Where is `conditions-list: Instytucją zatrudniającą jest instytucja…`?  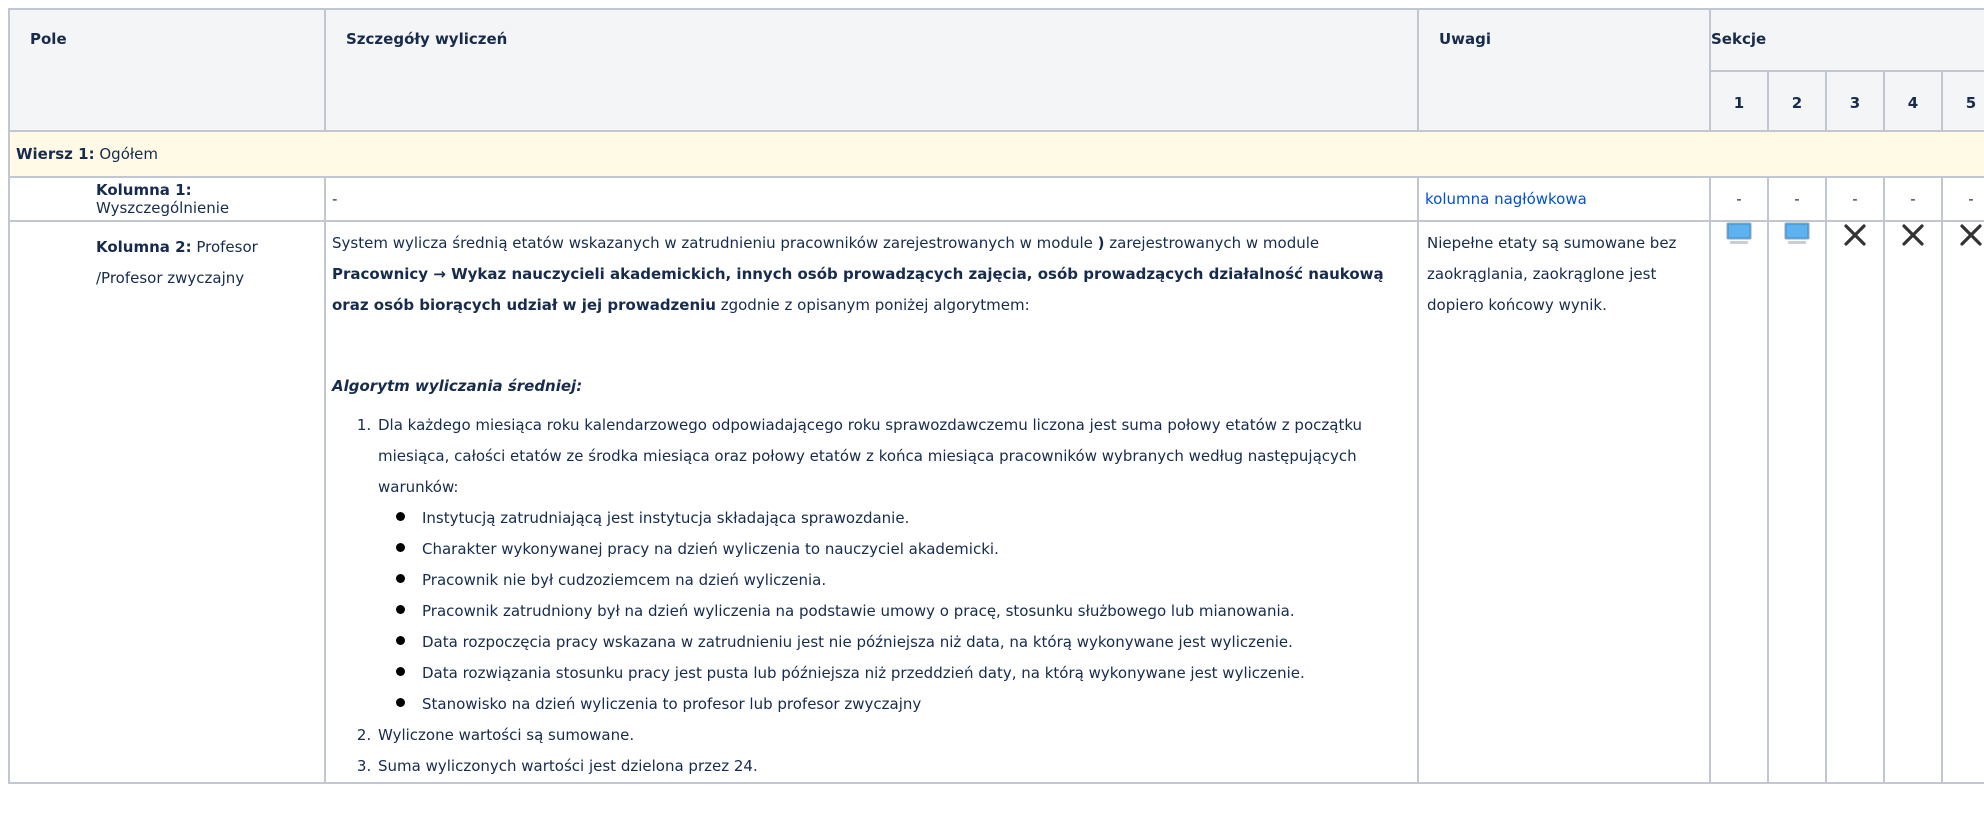 conditions-list: Instytucją zatrudniającą jest instytucja… is located at coordinates (894, 611).